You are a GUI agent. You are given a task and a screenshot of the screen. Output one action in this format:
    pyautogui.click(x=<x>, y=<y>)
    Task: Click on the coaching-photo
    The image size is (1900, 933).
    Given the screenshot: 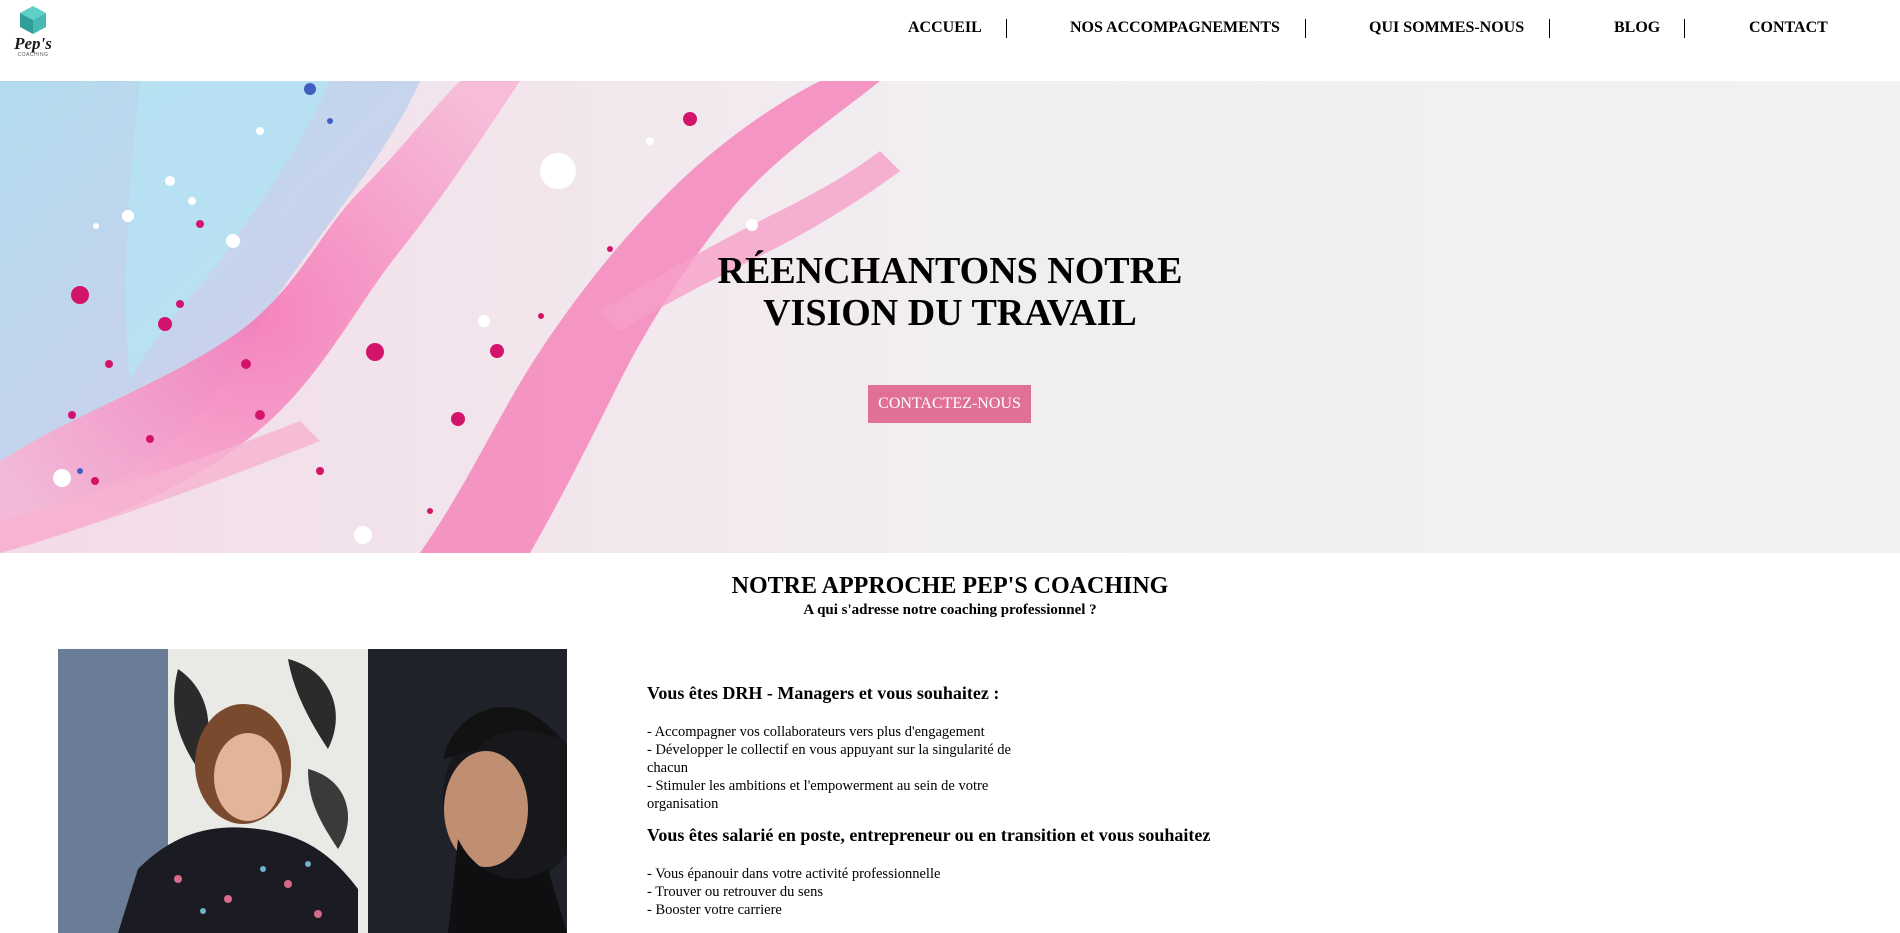 What is the action you would take?
    pyautogui.click(x=312, y=791)
    